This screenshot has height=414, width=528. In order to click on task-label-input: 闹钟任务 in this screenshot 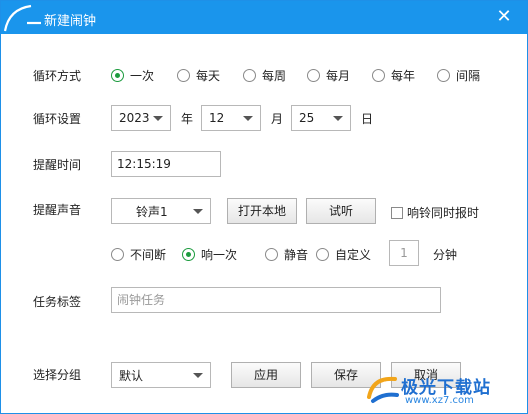, I will do `click(276, 300)`.